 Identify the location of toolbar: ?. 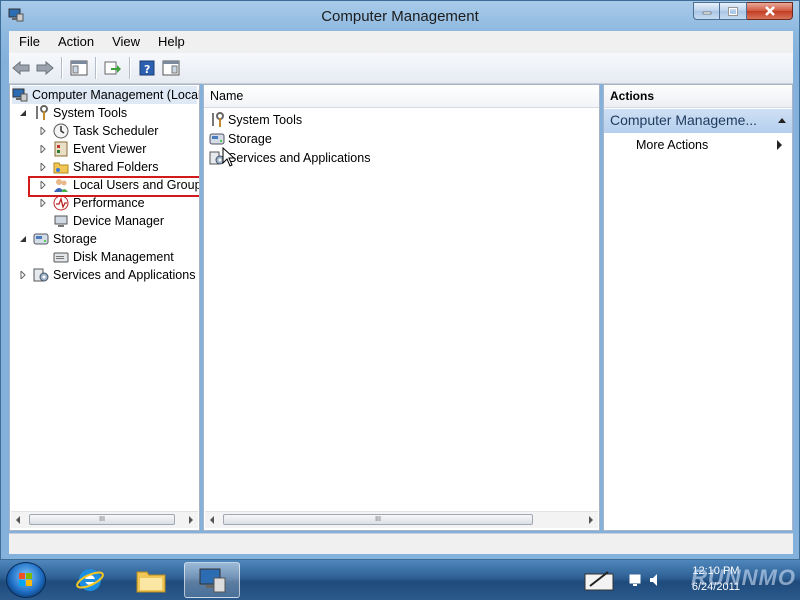
(401, 68).